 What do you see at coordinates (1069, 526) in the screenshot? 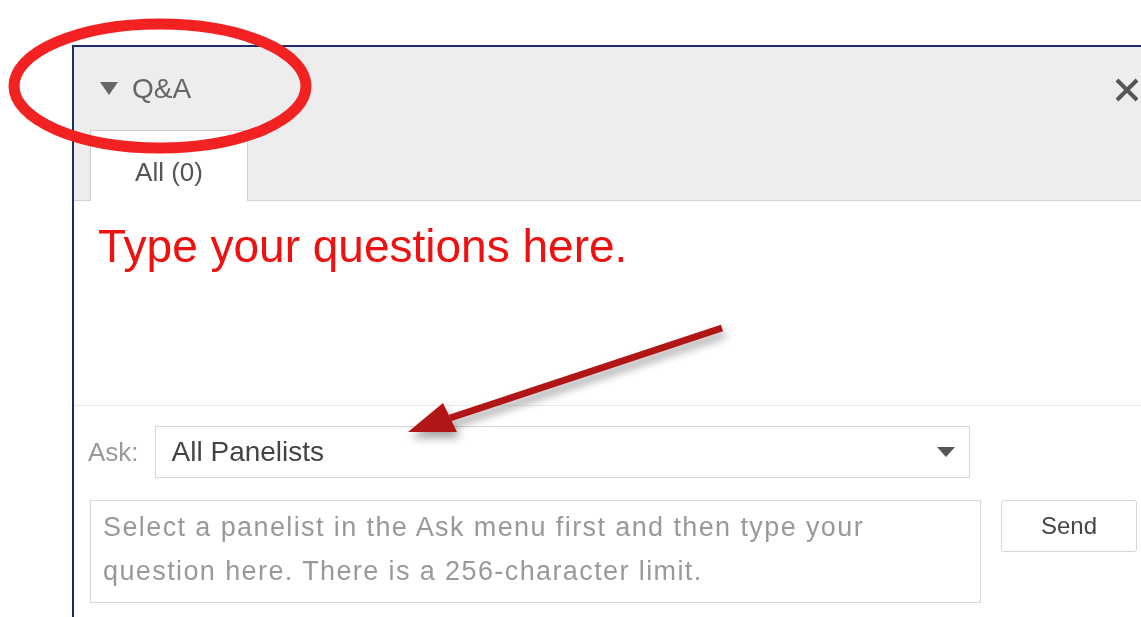
I see `send-button: Send` at bounding box center [1069, 526].